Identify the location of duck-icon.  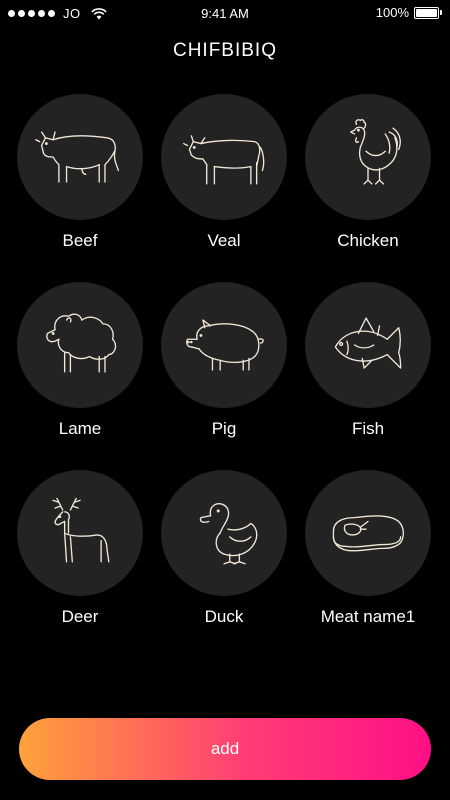
(228, 534).